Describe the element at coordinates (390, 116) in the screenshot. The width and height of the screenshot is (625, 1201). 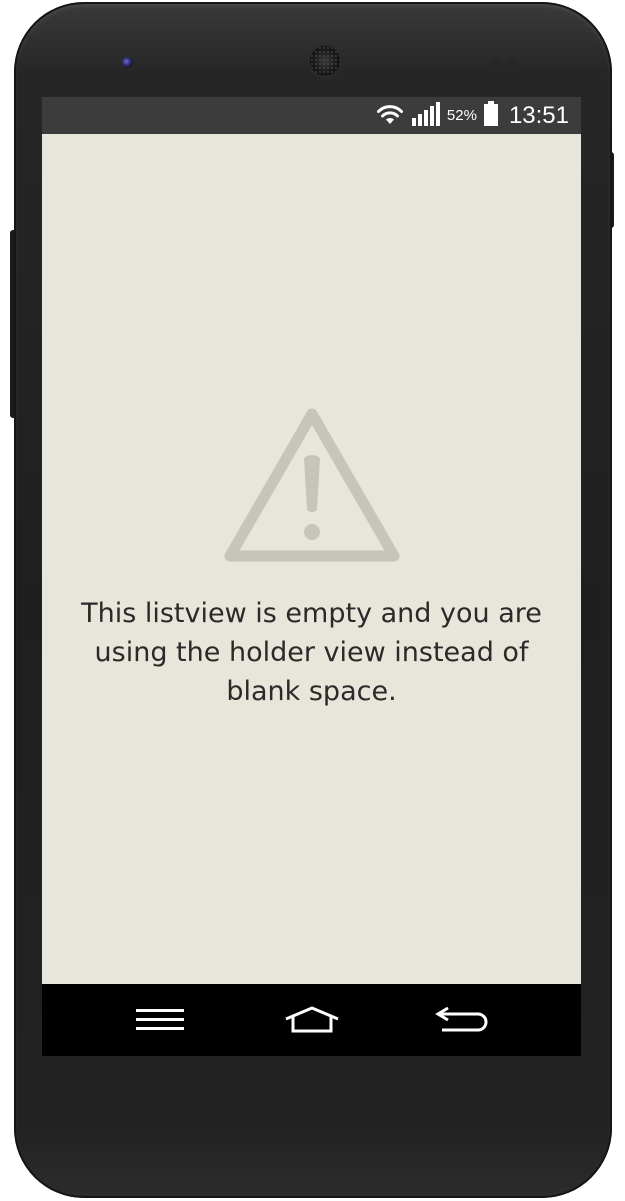
I see `wifi-icon` at that location.